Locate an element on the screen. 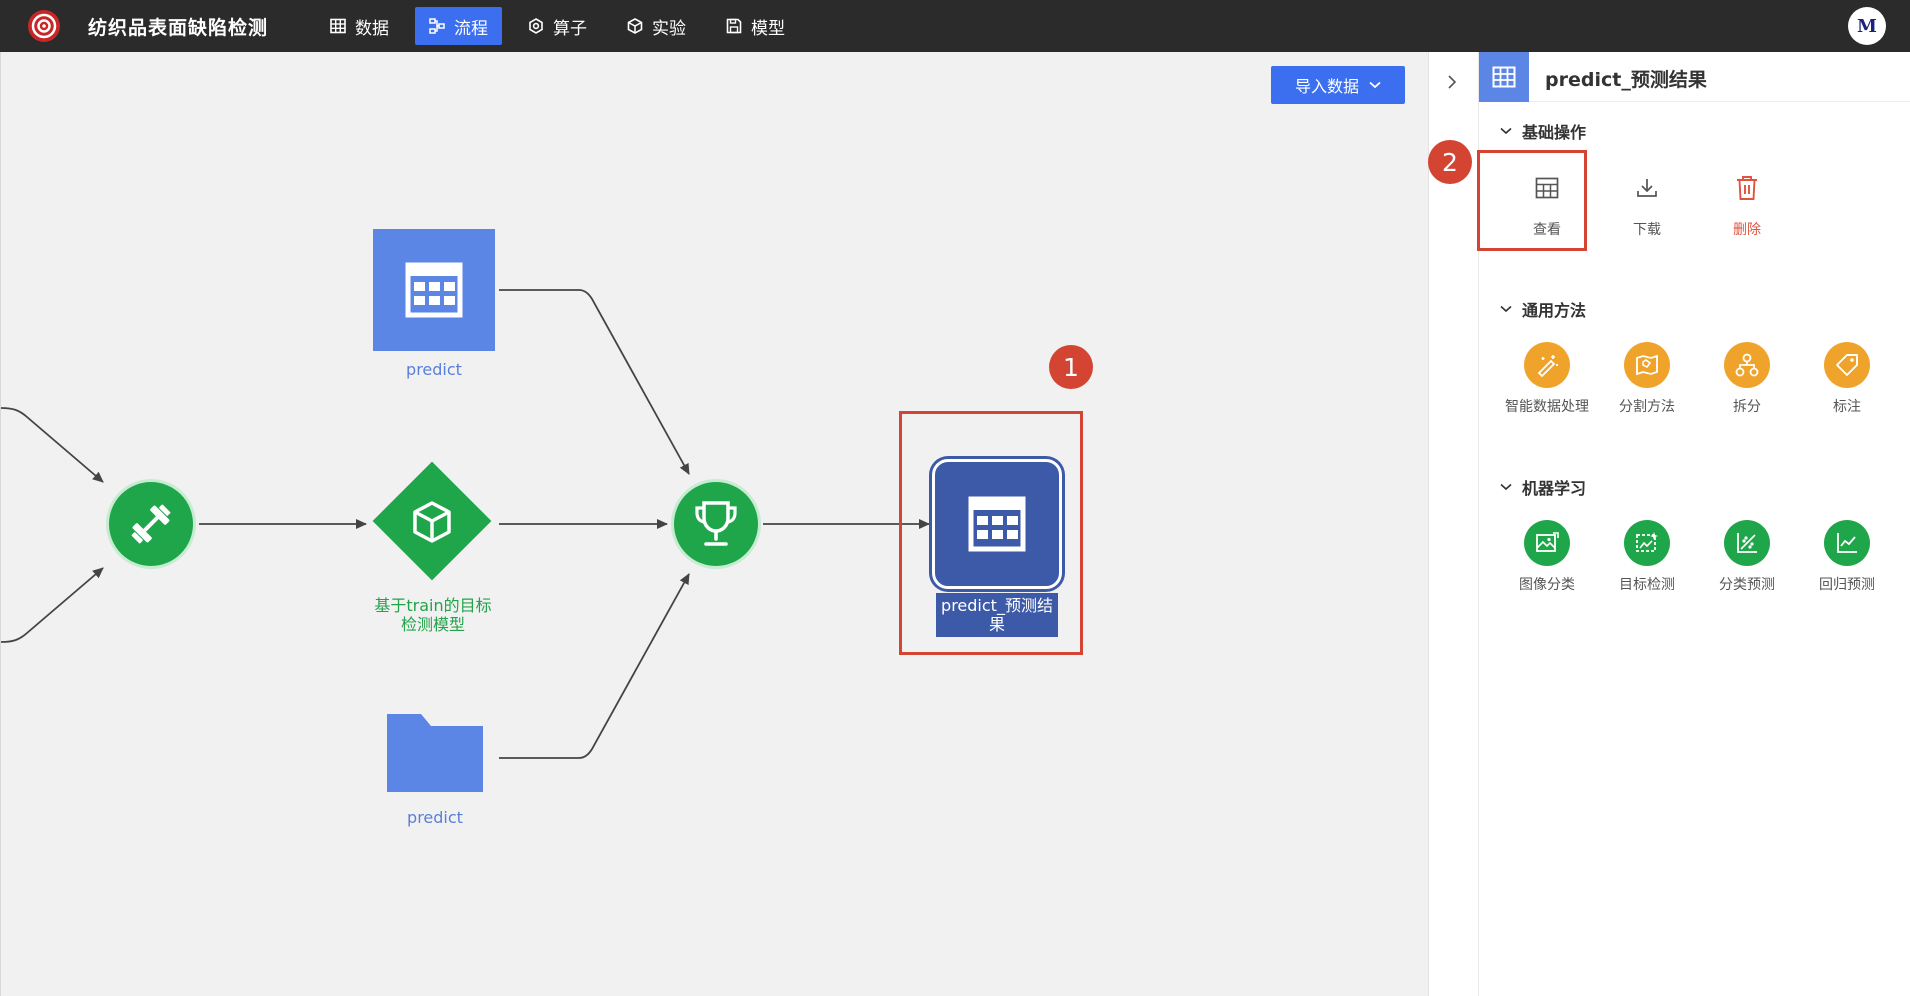  download-label: 下载 is located at coordinates (1647, 230).